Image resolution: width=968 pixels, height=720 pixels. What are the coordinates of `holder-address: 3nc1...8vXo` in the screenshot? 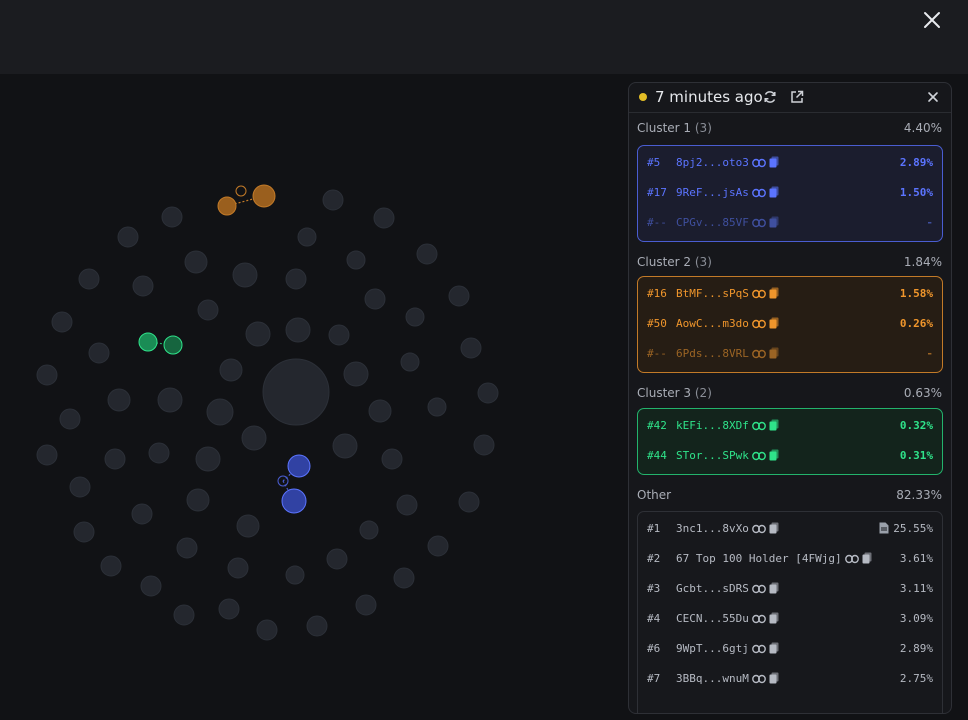 It's located at (727, 529).